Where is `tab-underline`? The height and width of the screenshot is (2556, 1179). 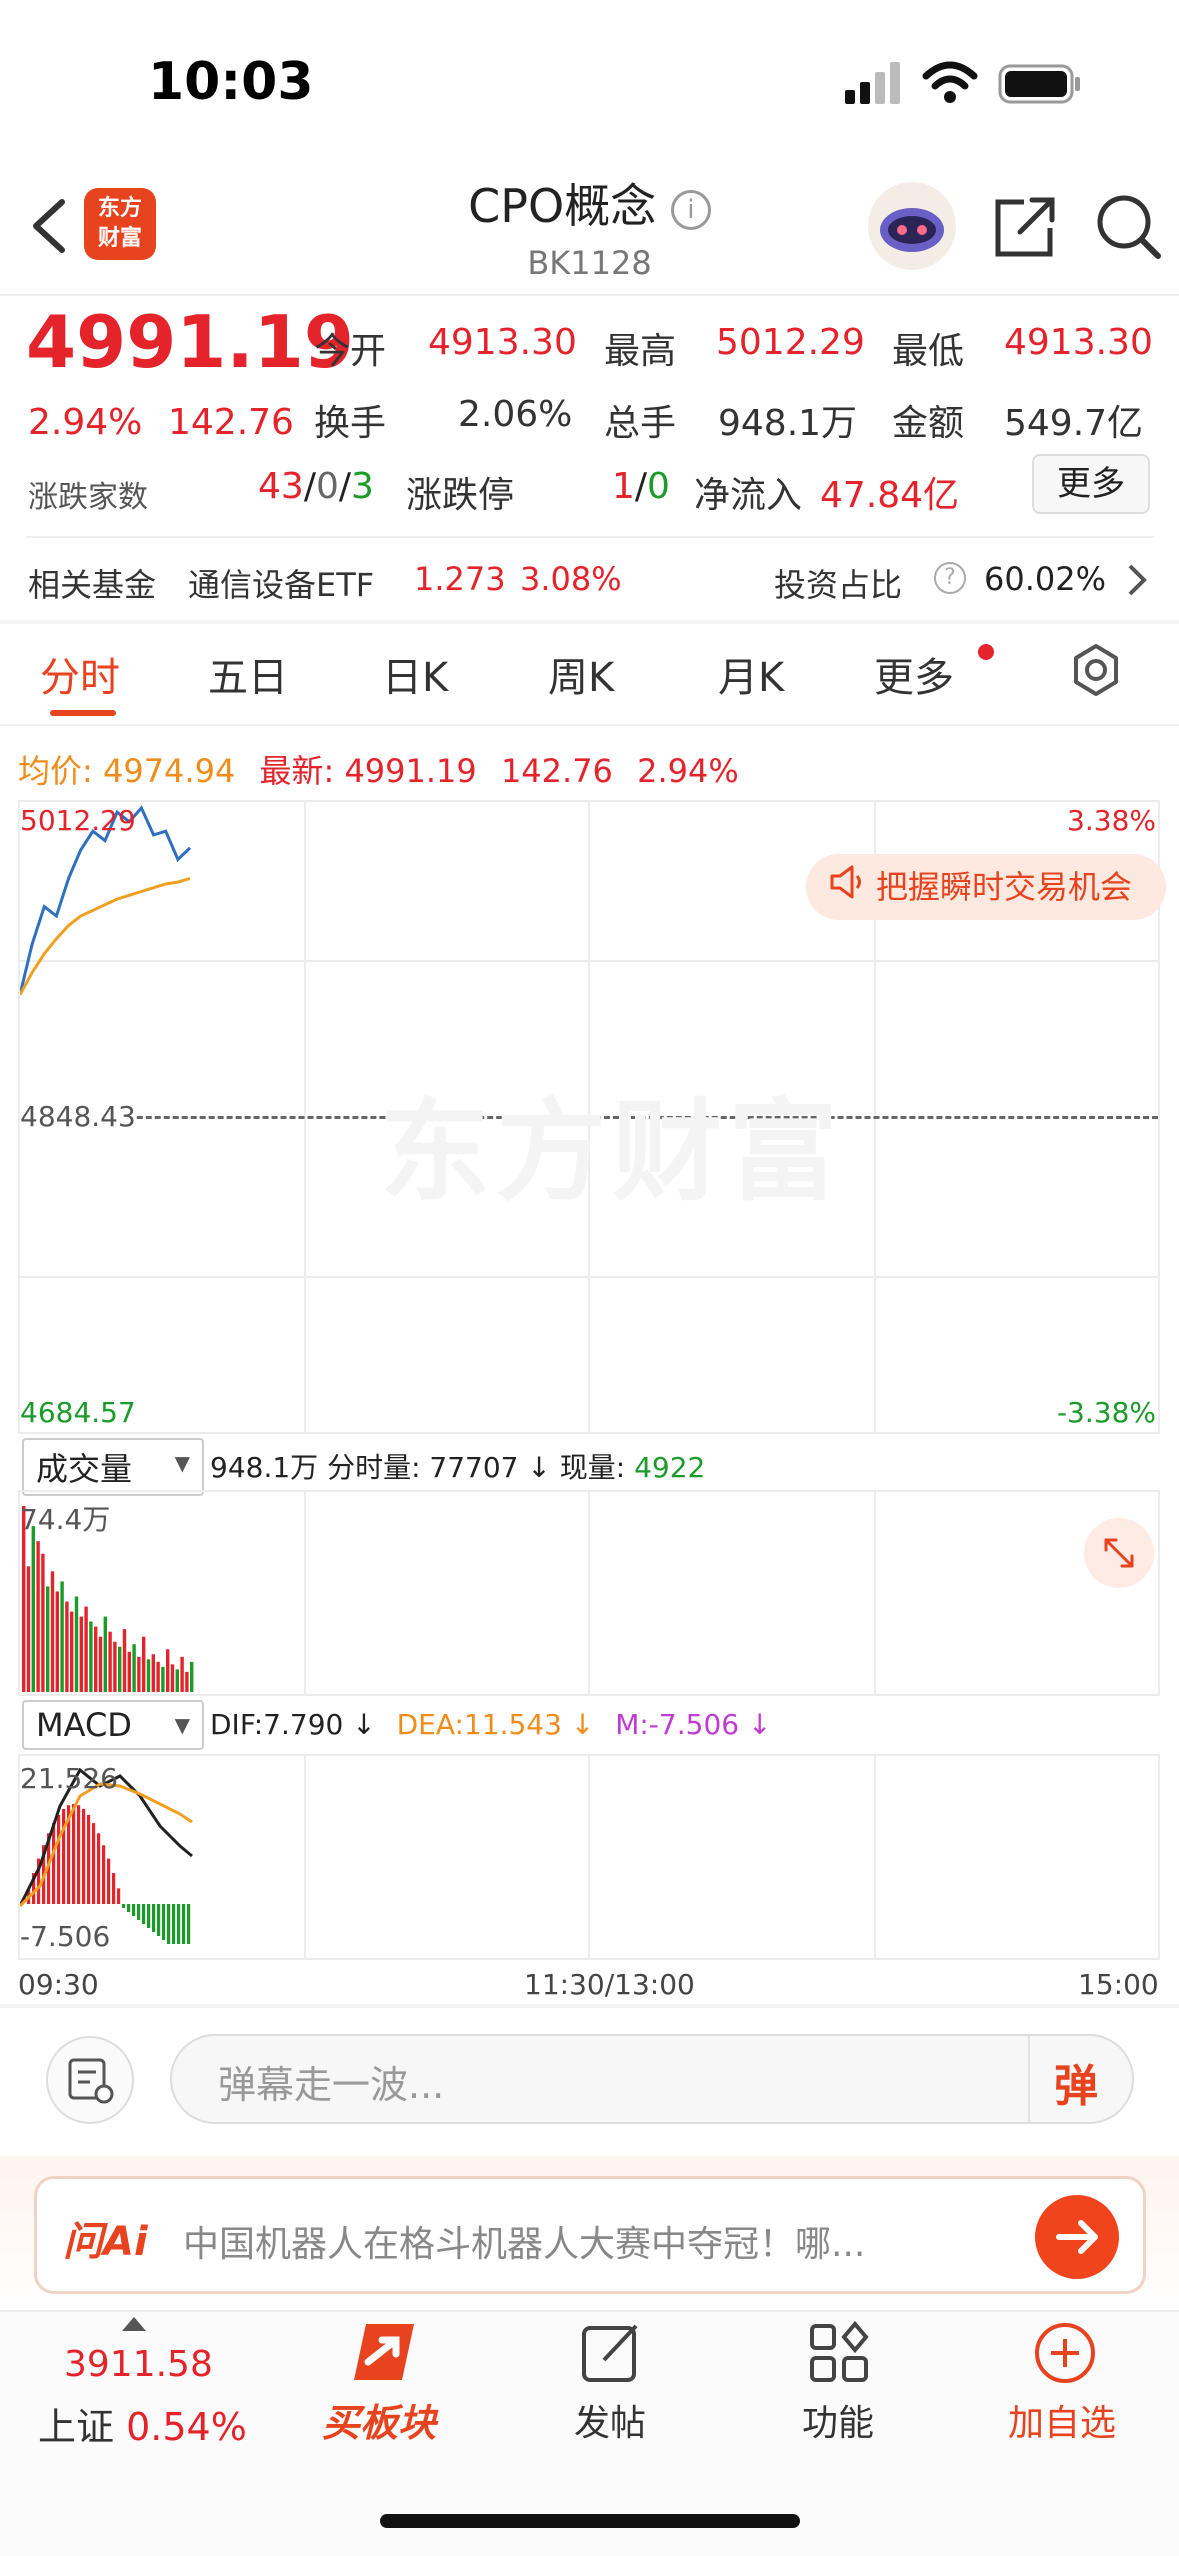
tab-underline is located at coordinates (83, 713).